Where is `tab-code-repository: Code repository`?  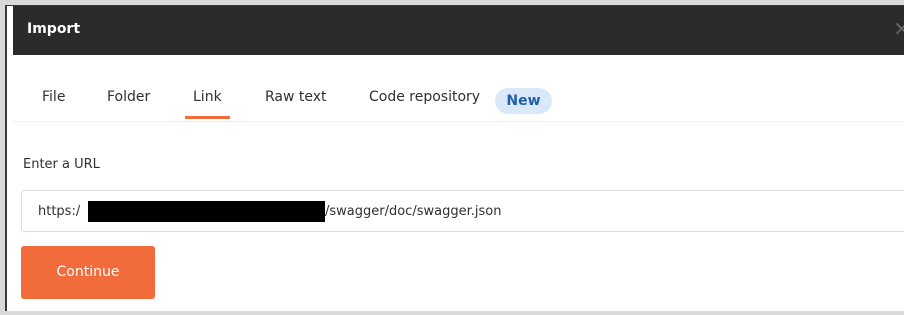 tab-code-repository: Code repository is located at coordinates (424, 102).